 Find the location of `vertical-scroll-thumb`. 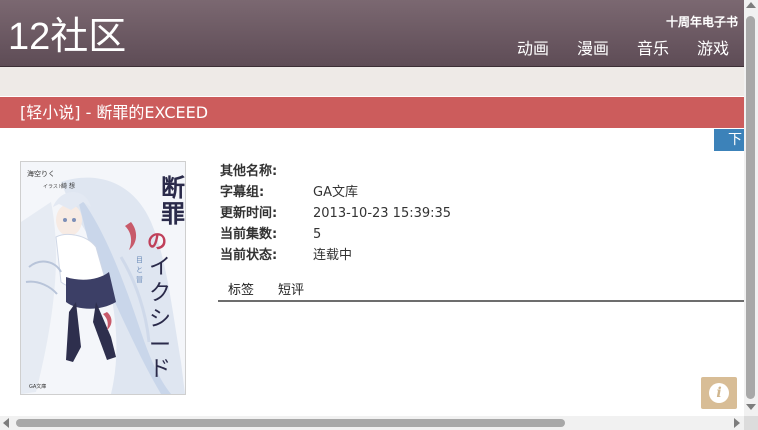

vertical-scroll-thumb is located at coordinates (750, 207).